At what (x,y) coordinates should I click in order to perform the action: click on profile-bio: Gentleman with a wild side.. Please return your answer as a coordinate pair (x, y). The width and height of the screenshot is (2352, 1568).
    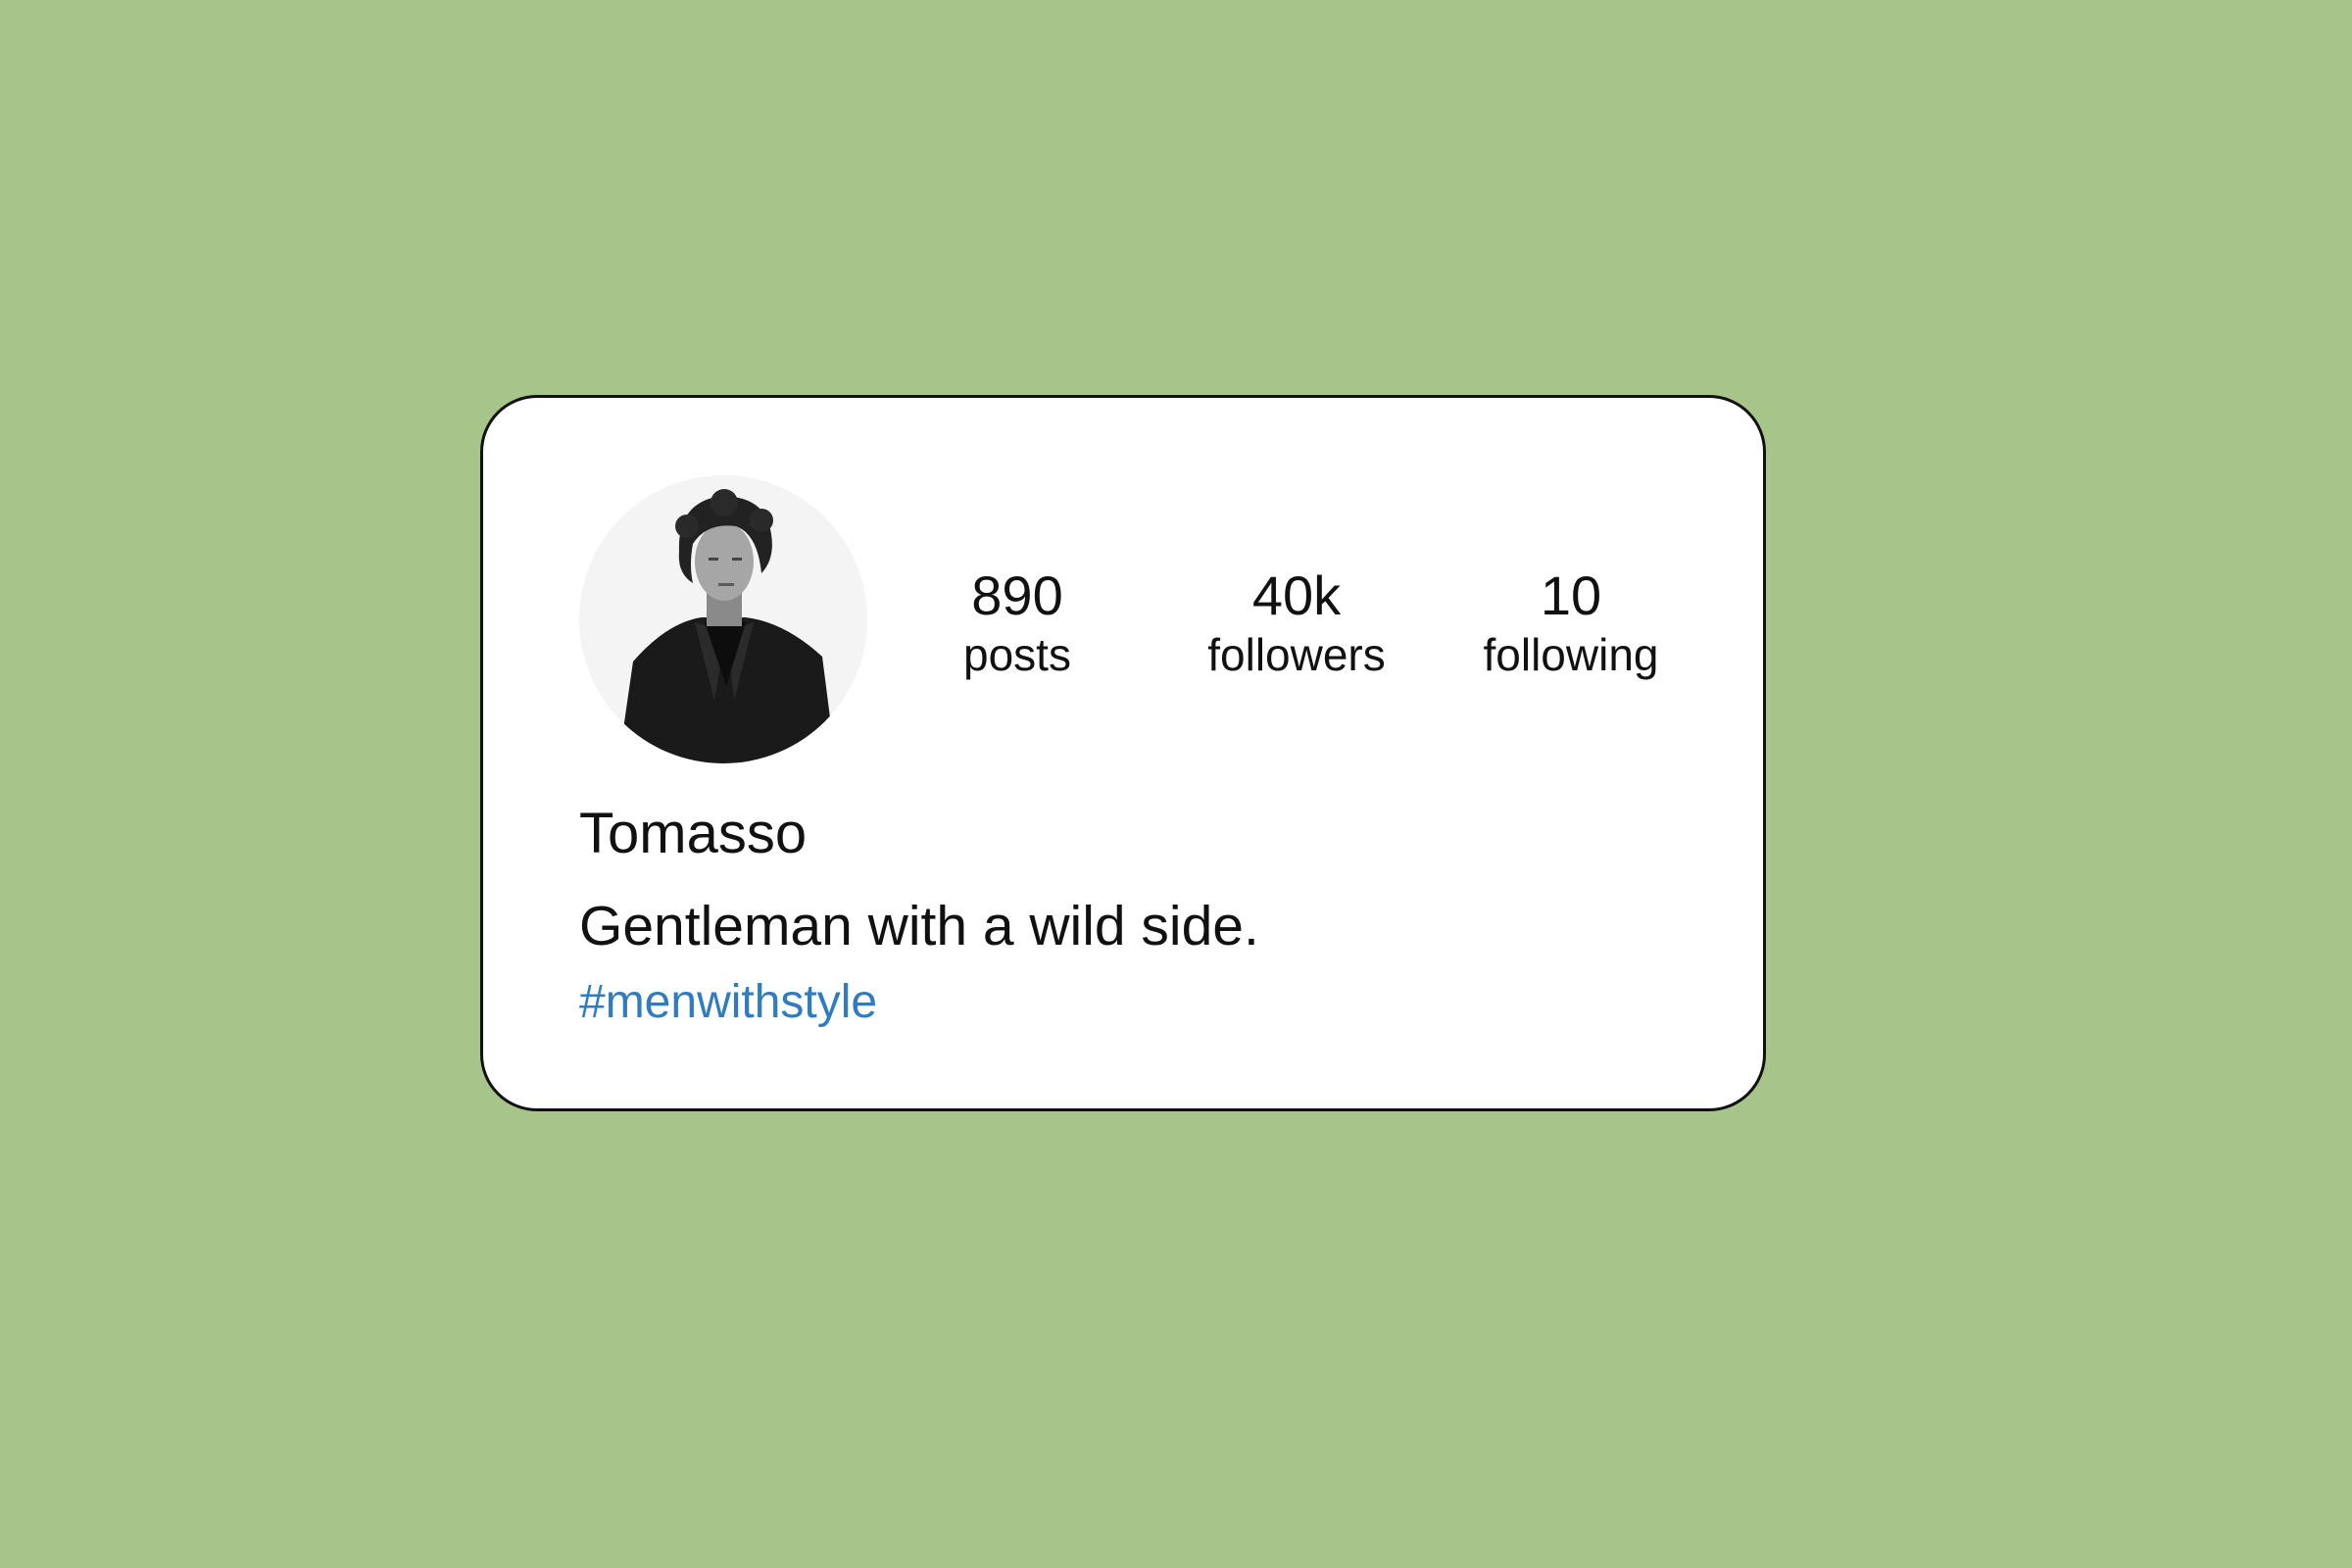
    Looking at the image, I should click on (919, 926).